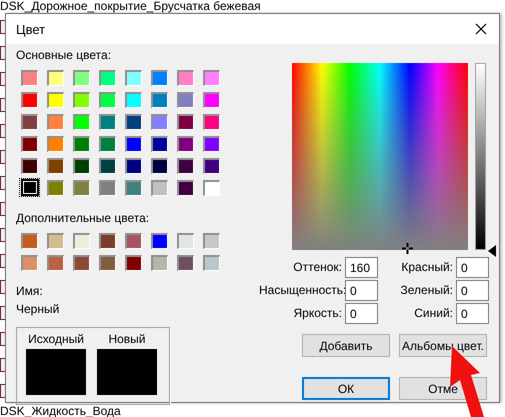  Describe the element at coordinates (433, 313) in the screenshot. I see `field-label: Синий:` at that location.